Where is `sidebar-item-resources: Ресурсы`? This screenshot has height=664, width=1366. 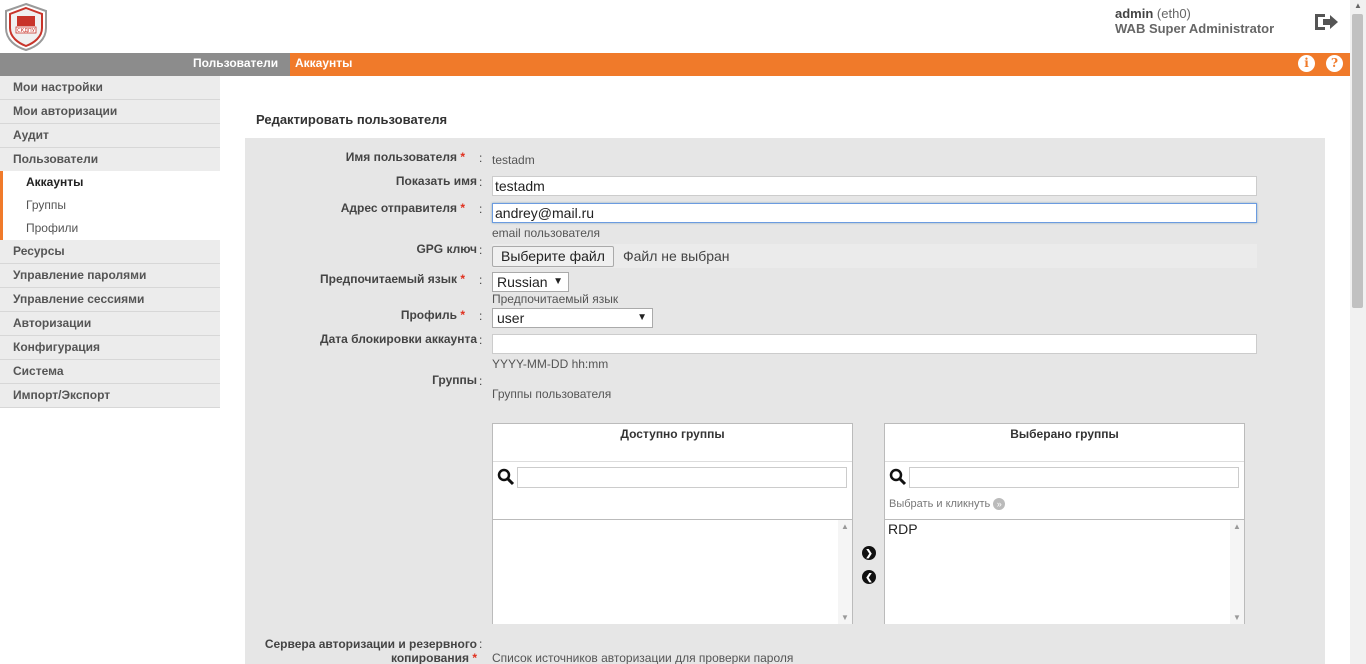 sidebar-item-resources: Ресурсы is located at coordinates (110, 252).